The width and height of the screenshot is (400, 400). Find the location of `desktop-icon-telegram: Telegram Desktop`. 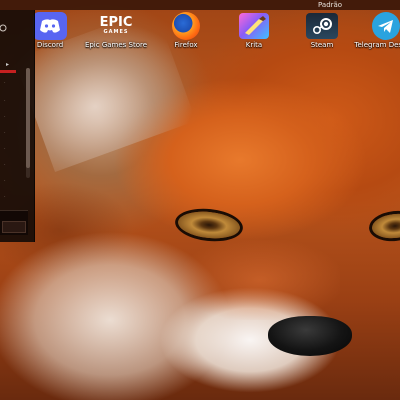

desktop-icon-telegram: Telegram Desktop is located at coordinates (377, 30).